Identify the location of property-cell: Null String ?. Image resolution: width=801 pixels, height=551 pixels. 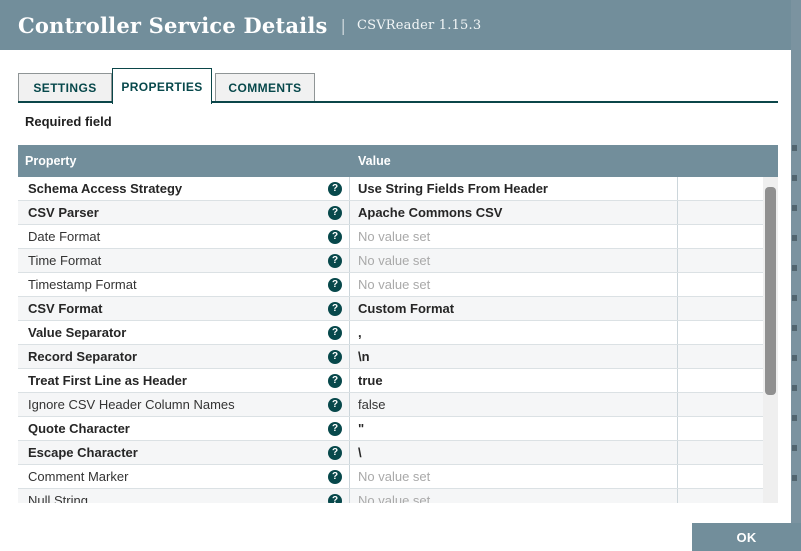
(184, 496).